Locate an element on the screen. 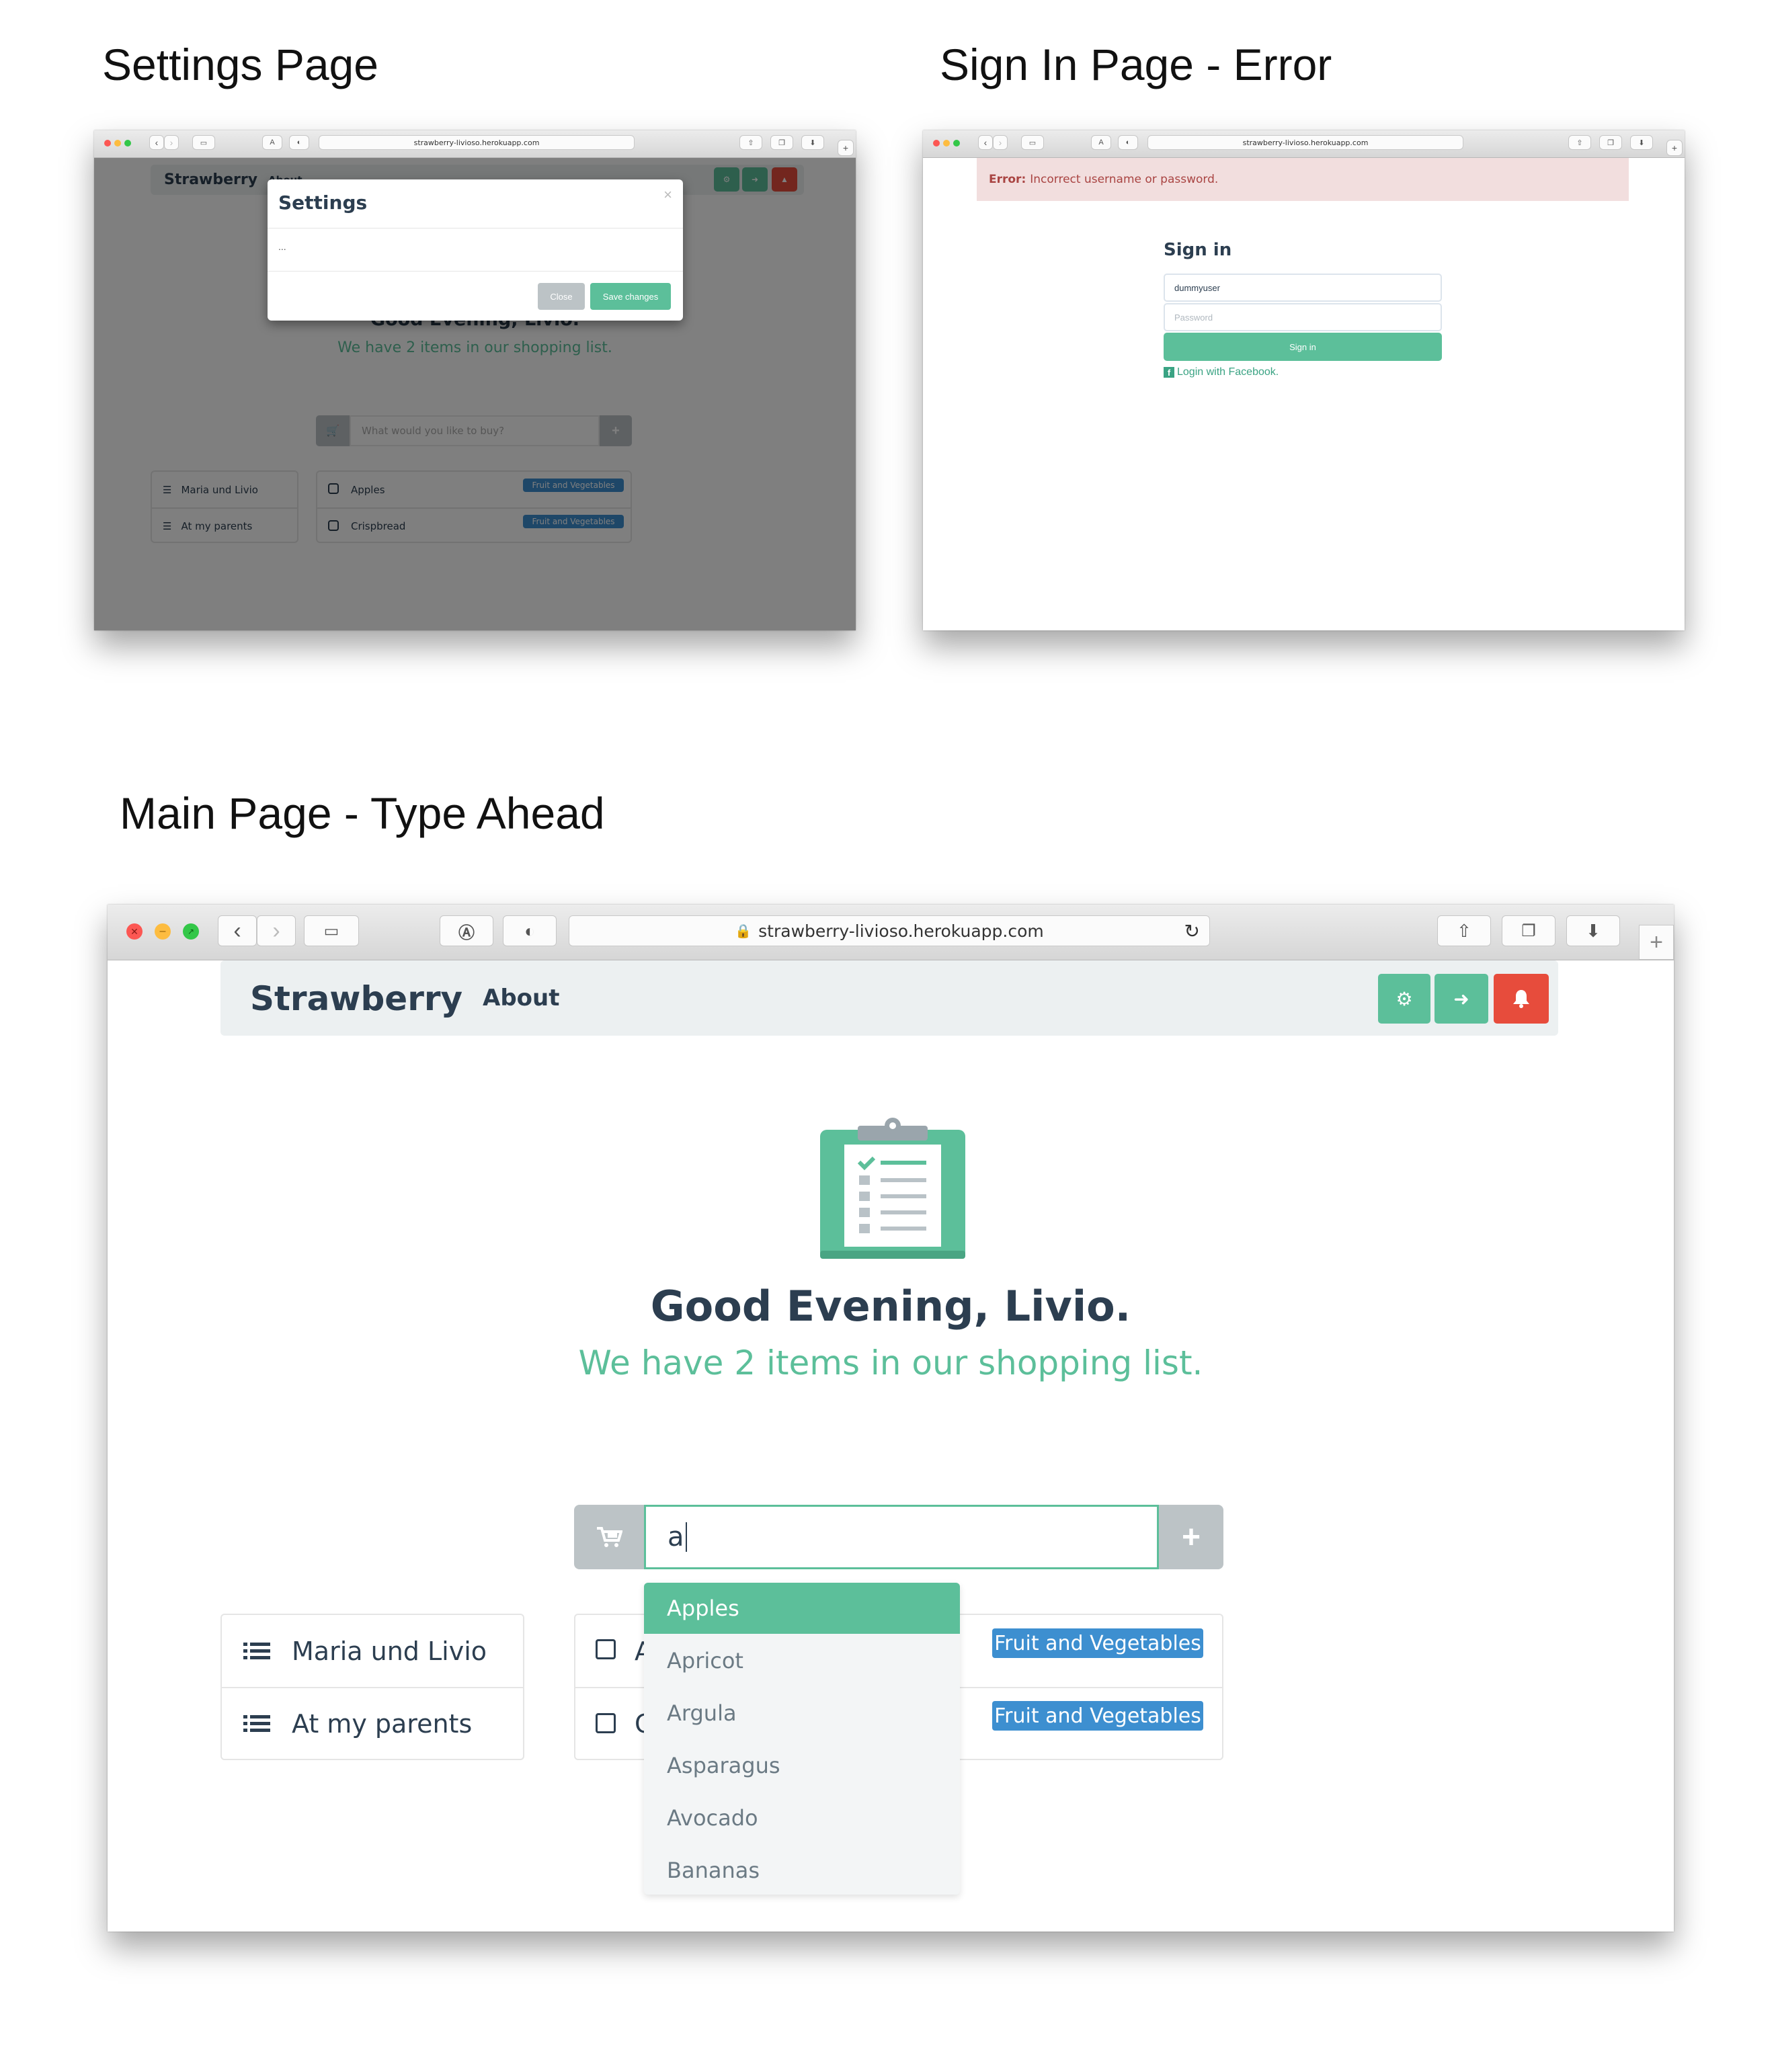 This screenshot has width=1778, height=2072. error-text: Incorrect username or password. is located at coordinates (1124, 179).